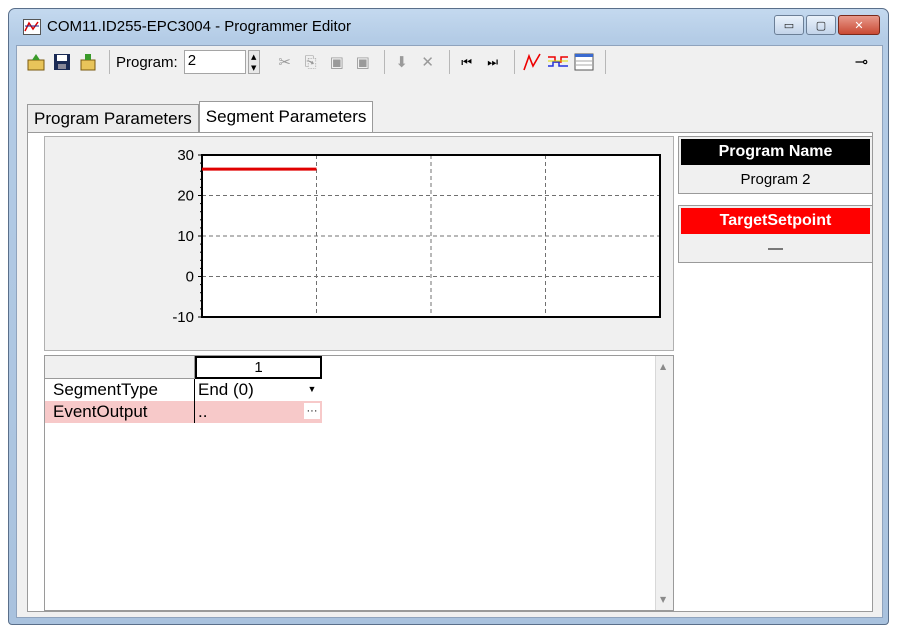 This screenshot has width=897, height=629. Describe the element at coordinates (214, 62) in the screenshot. I see `program-number-input: 2` at that location.